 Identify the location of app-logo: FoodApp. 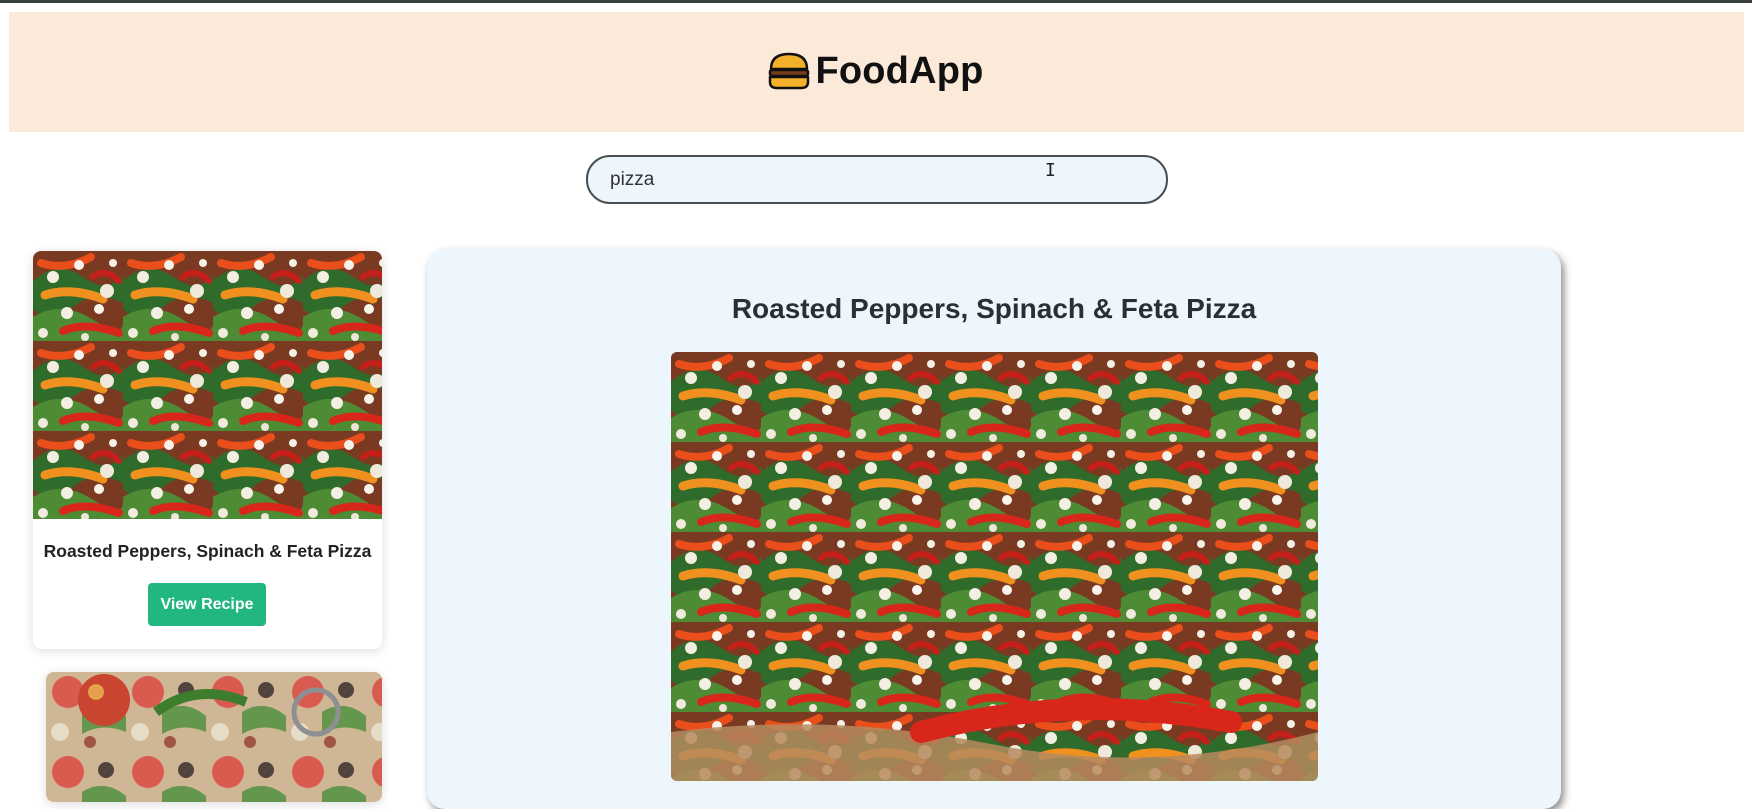
(875, 71).